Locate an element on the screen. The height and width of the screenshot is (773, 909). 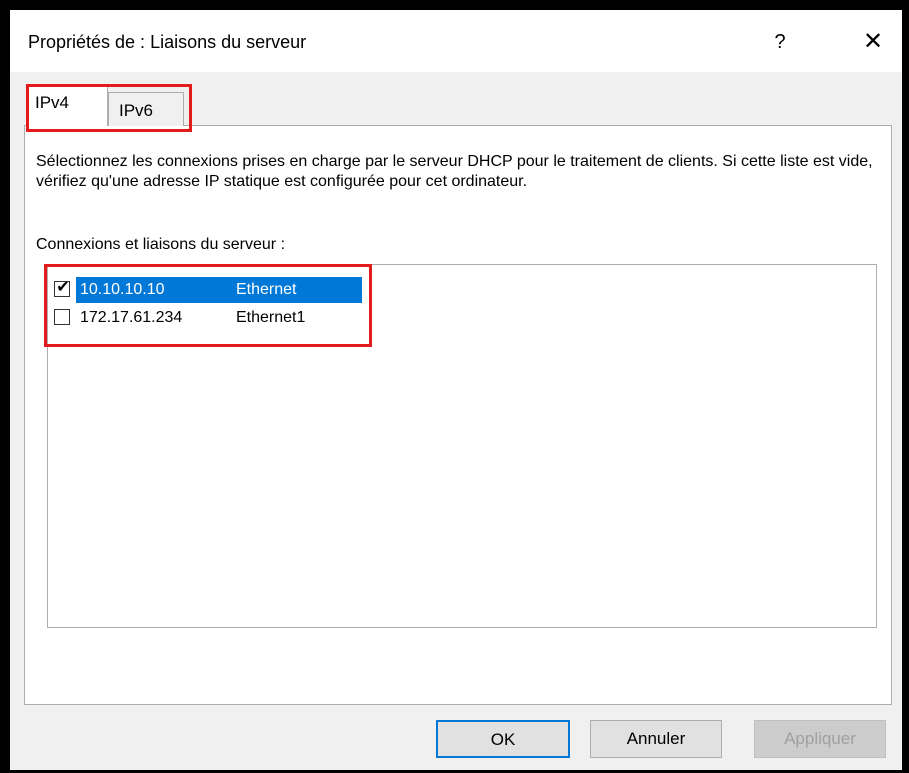
title-bar: Propriétés de : Liaisons du serveur ? ✕ is located at coordinates (456, 41).